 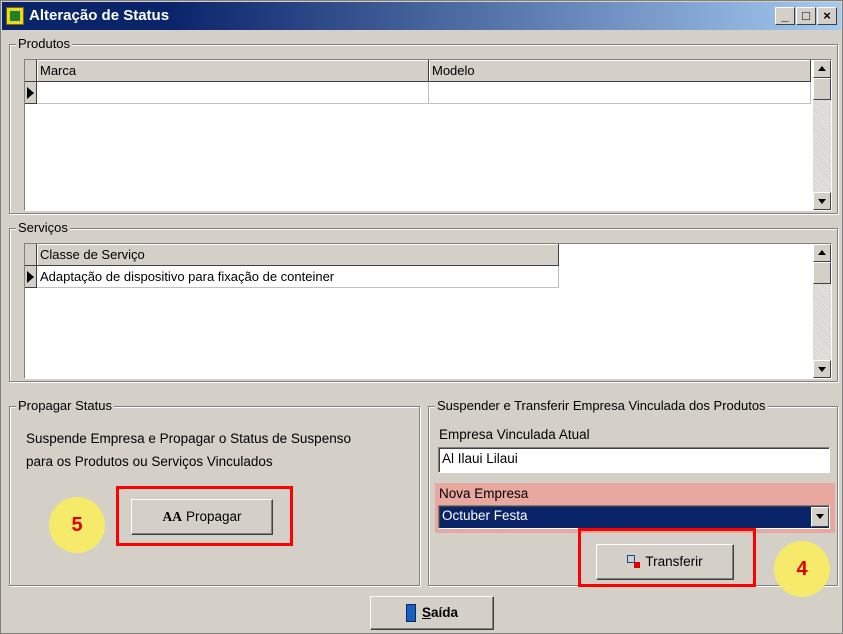 What do you see at coordinates (484, 493) in the screenshot?
I see `nova-empresa-label: Nova Empresa` at bounding box center [484, 493].